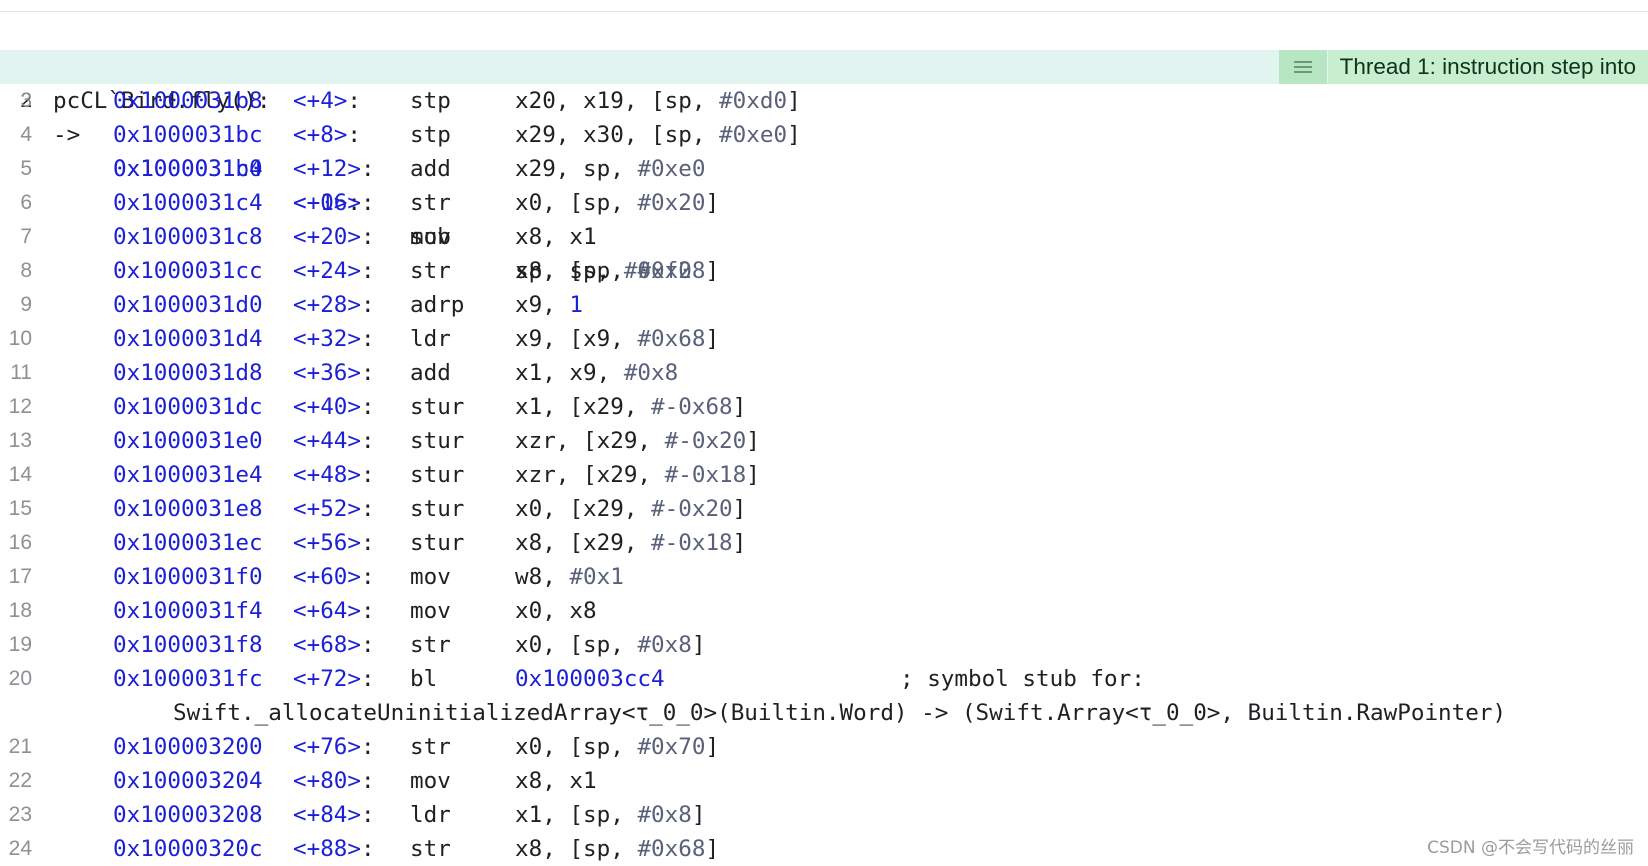  What do you see at coordinates (824, 611) in the screenshot?
I see `code-line: 18 0x1000031f4 <+64>: mov x0, x8` at bounding box center [824, 611].